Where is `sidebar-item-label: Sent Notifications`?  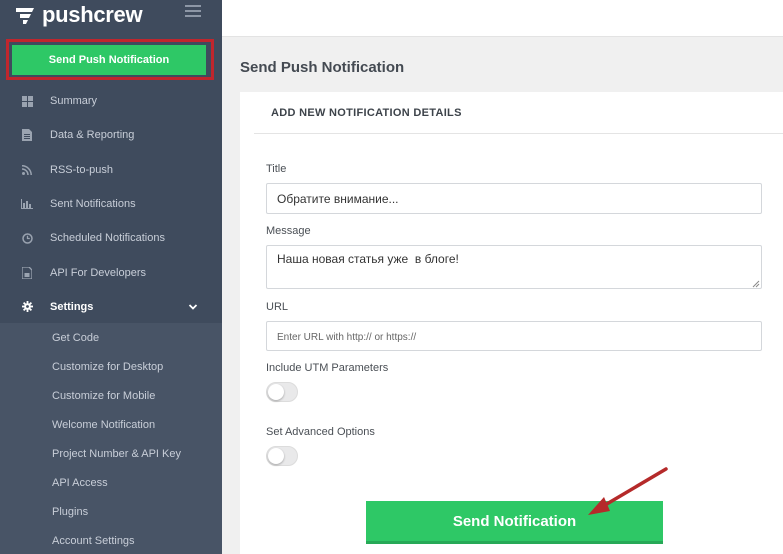
sidebar-item-label: Sent Notifications is located at coordinates (93, 204).